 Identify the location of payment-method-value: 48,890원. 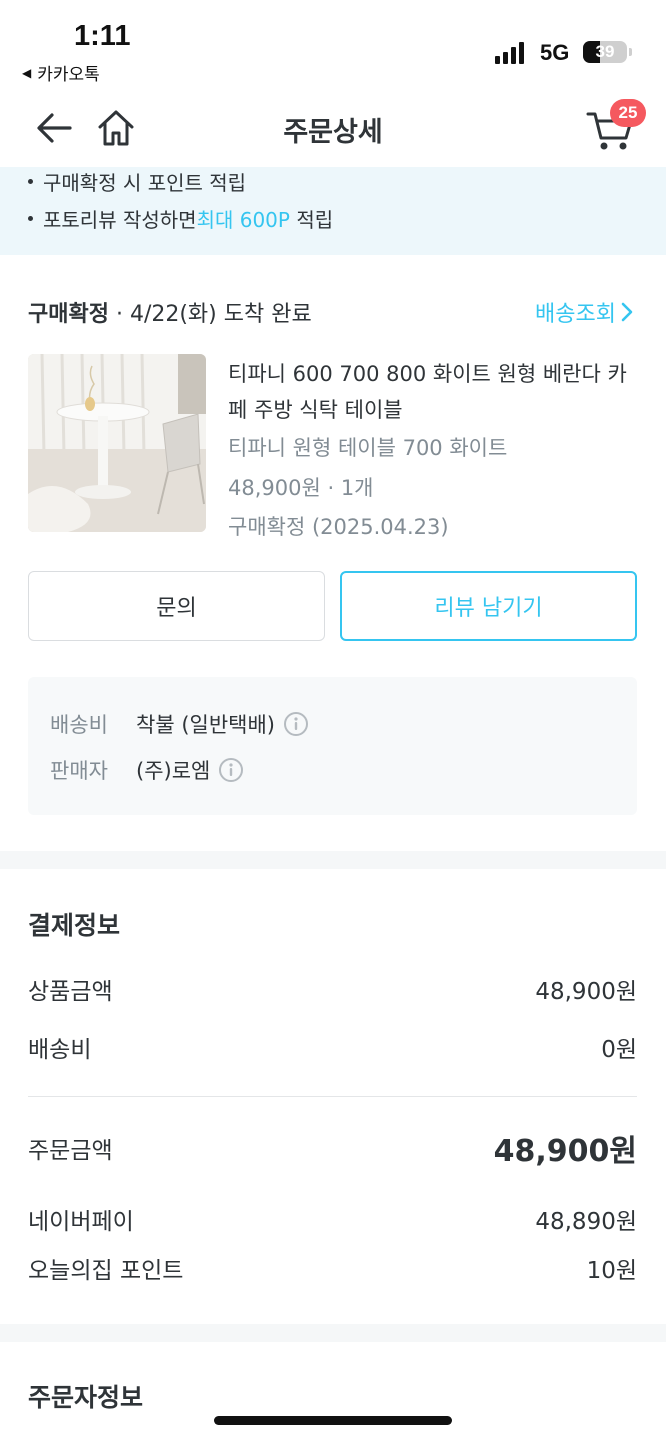
(586, 1222).